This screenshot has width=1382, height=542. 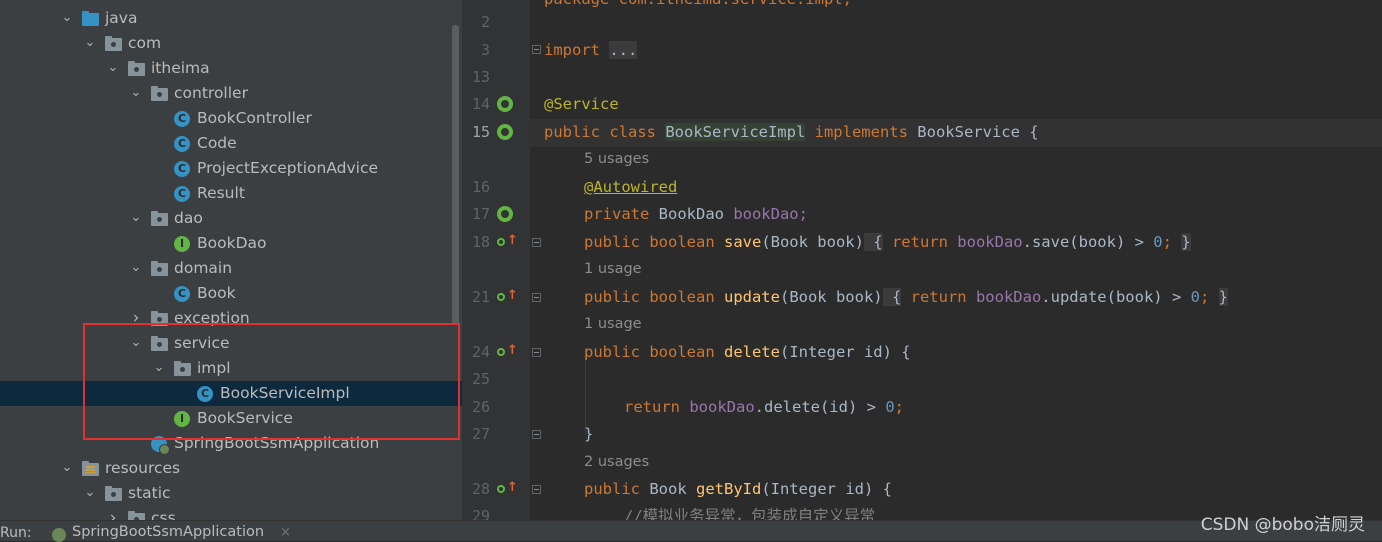 What do you see at coordinates (231, 68) in the screenshot?
I see `tree-item: ⌄ itheima` at bounding box center [231, 68].